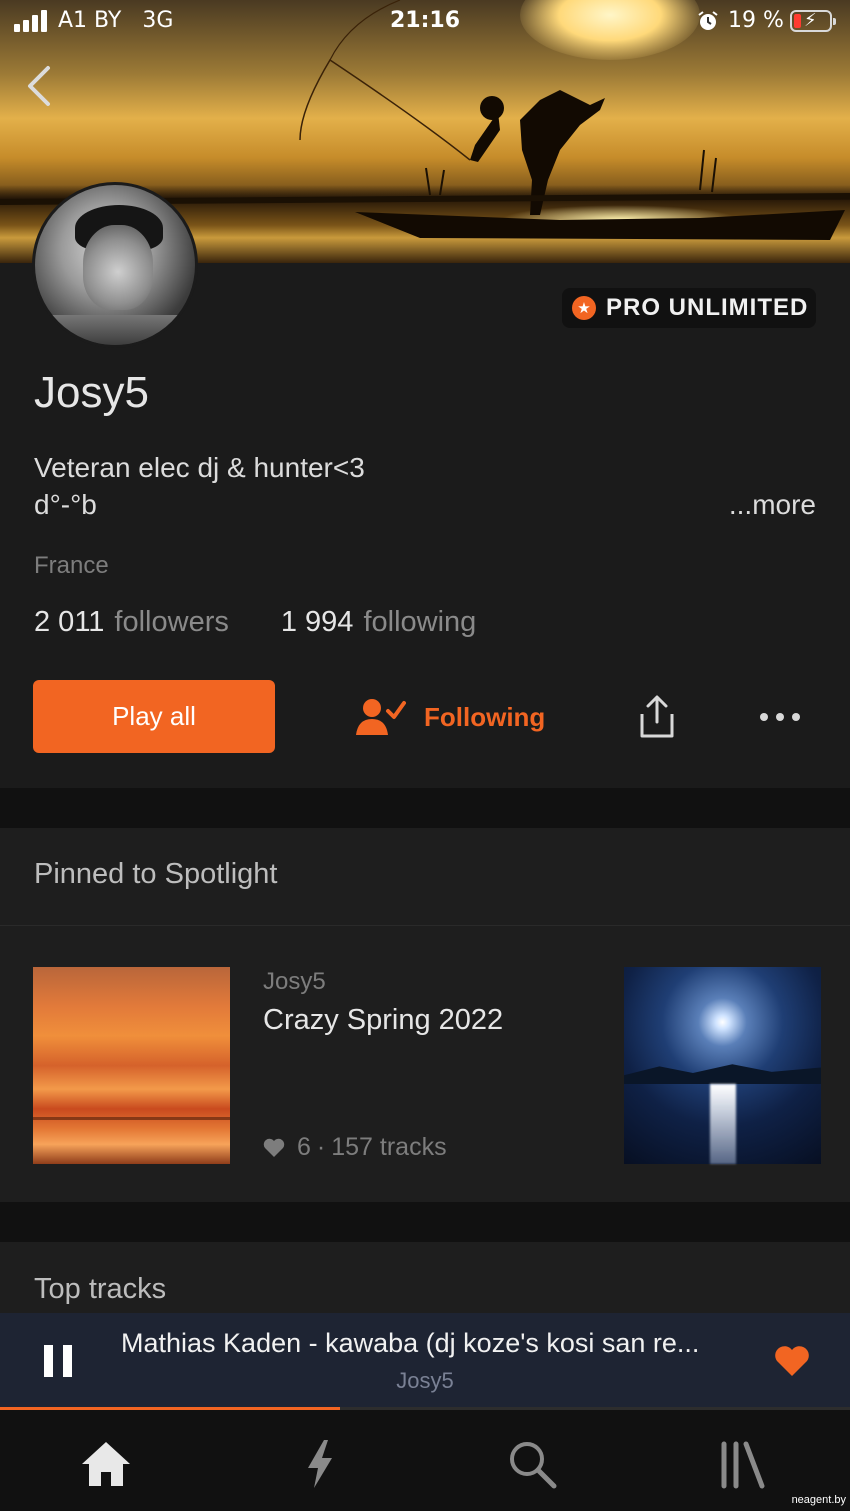  What do you see at coordinates (40, 86) in the screenshot?
I see `back-button` at bounding box center [40, 86].